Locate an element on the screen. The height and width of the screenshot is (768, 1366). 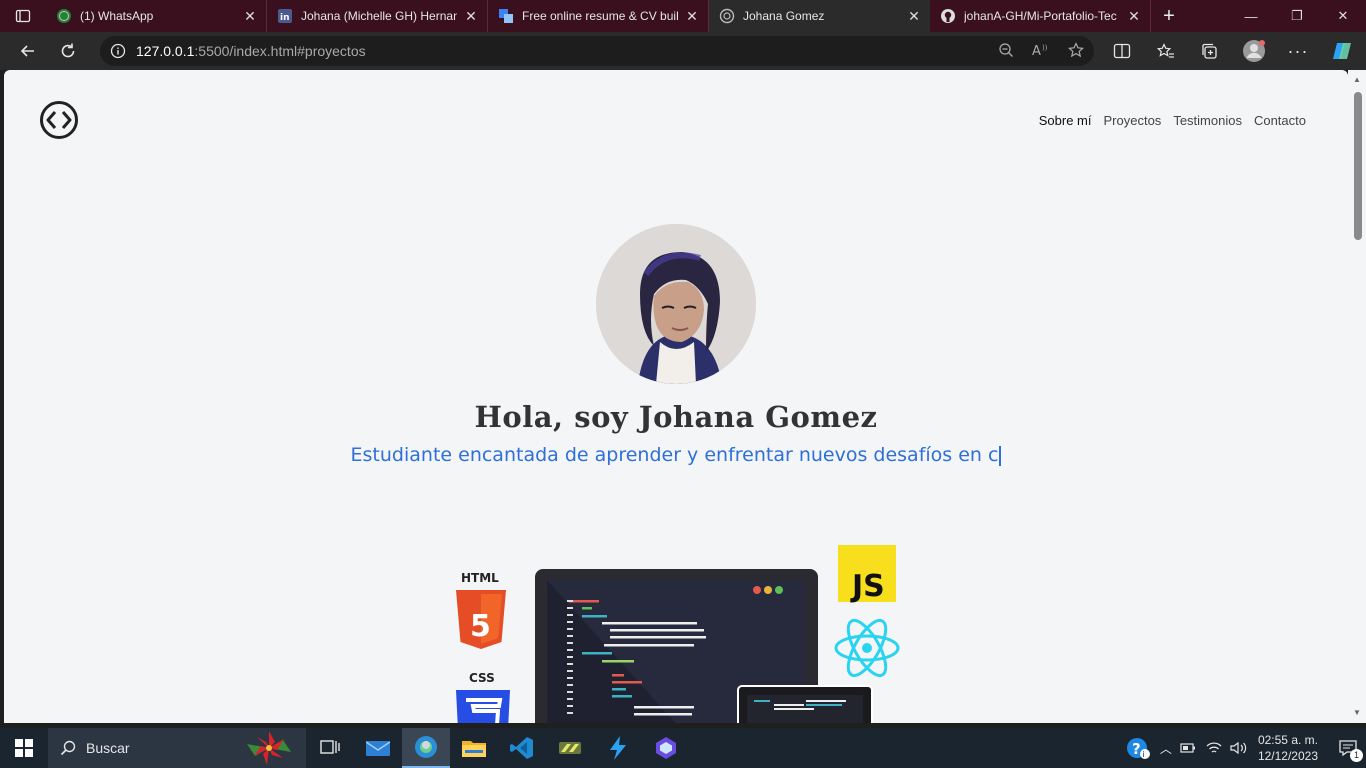
help-icon: ? i is located at coordinates (1138, 748).